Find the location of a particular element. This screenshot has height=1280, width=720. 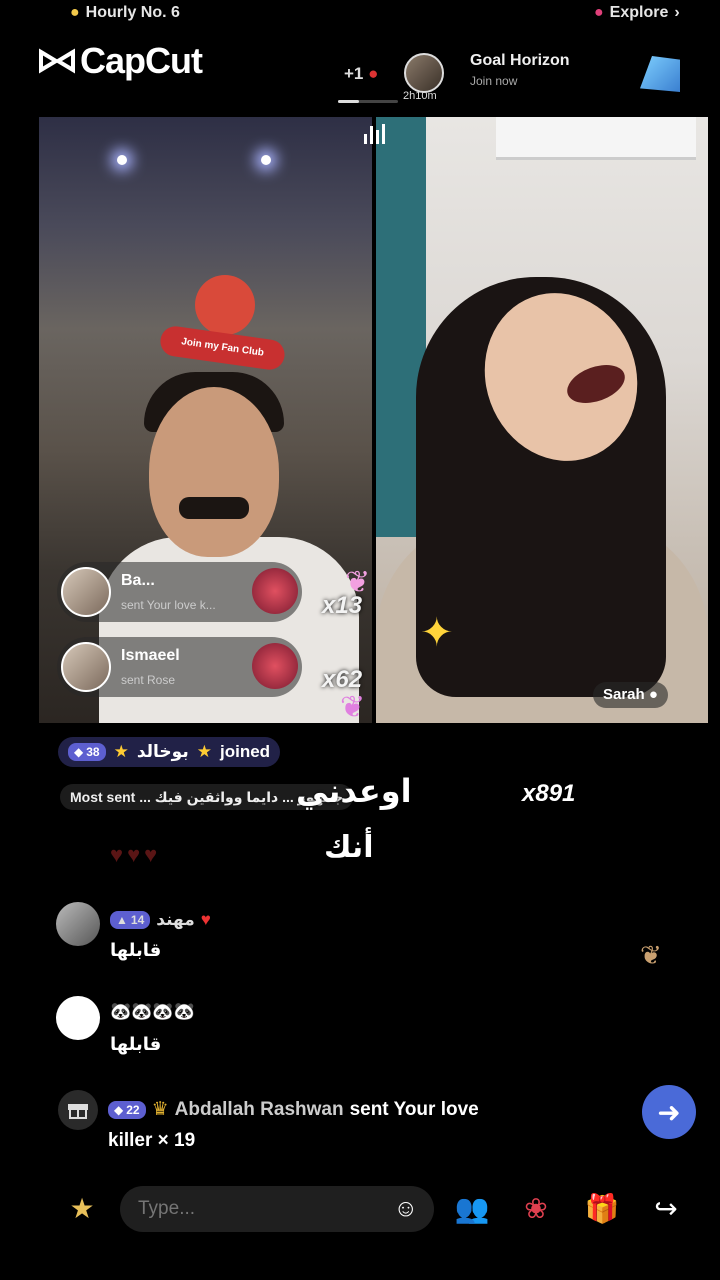

capcut-logo-icon is located at coordinates (57, 61).